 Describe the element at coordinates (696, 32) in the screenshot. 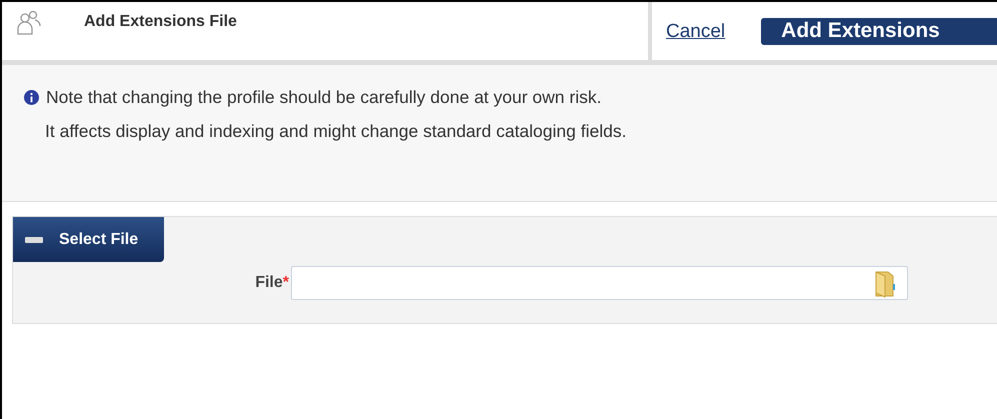

I see `cancel-link: Cancel` at that location.